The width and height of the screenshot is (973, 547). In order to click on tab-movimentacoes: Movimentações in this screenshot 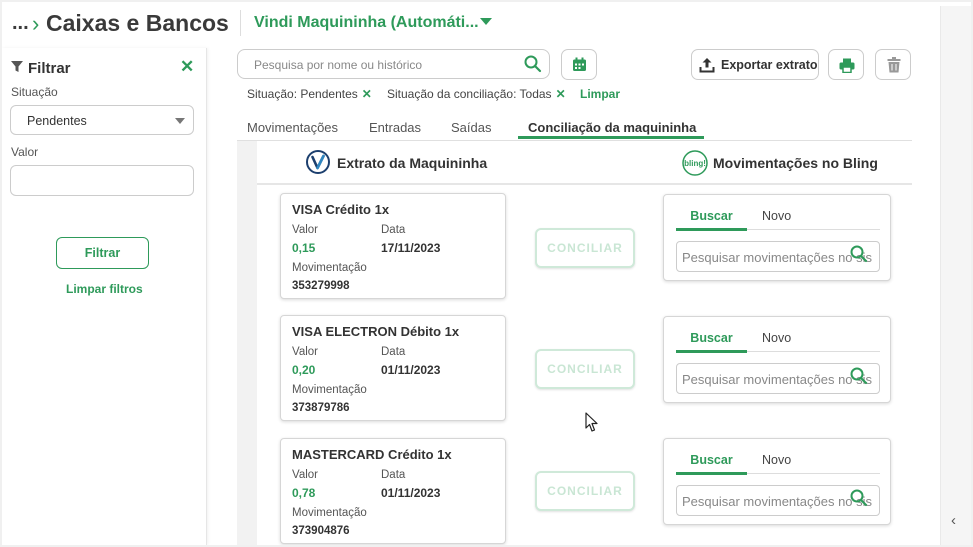, I will do `click(292, 127)`.